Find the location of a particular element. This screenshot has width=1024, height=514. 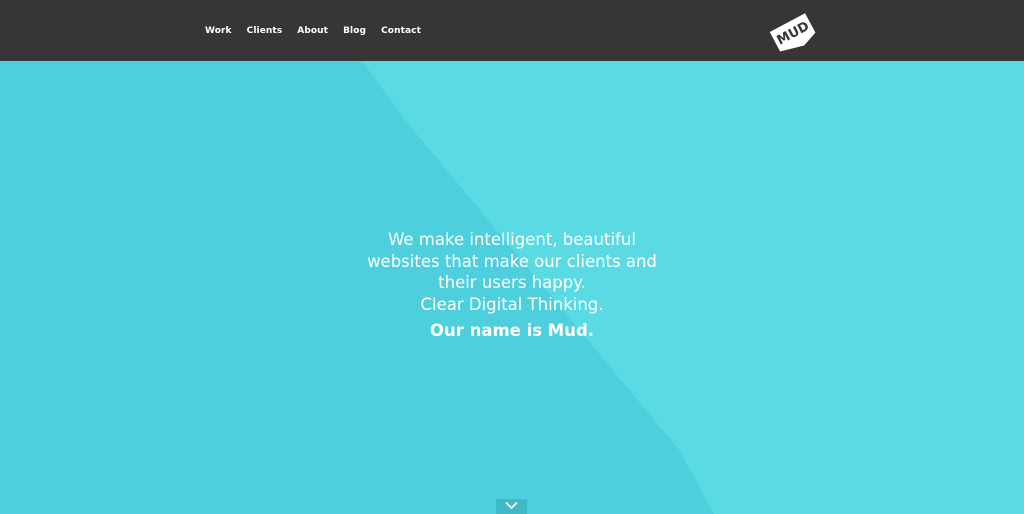

main-nav: Work Clients About Blog Contact is located at coordinates (320, 31).